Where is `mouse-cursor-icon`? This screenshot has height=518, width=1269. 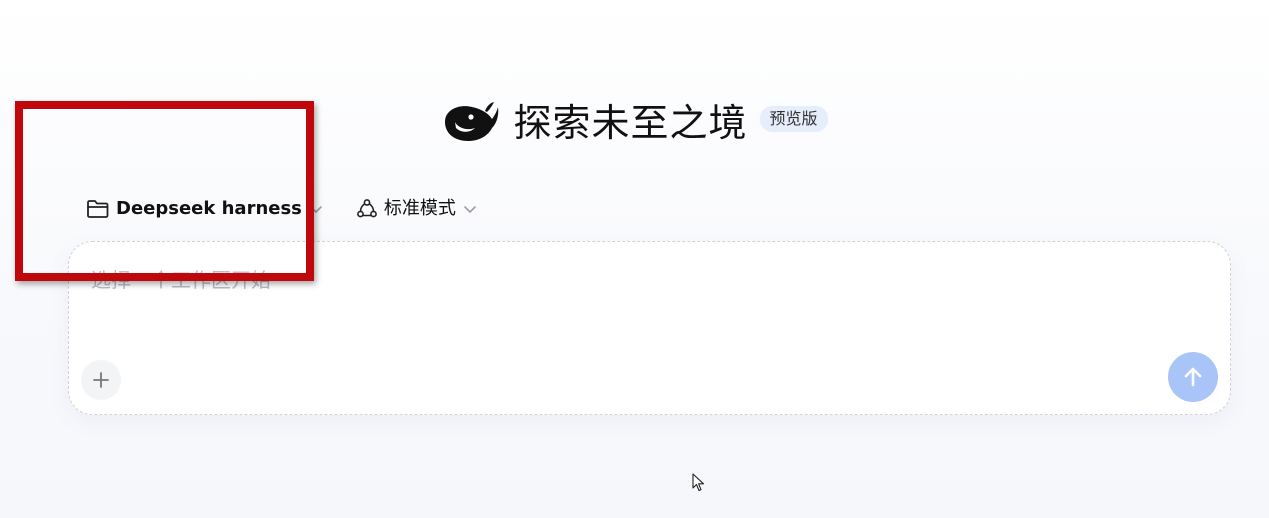 mouse-cursor-icon is located at coordinates (698, 482).